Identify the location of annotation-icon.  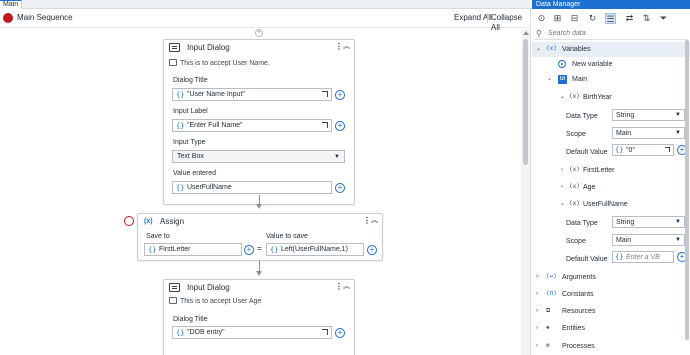
(173, 62).